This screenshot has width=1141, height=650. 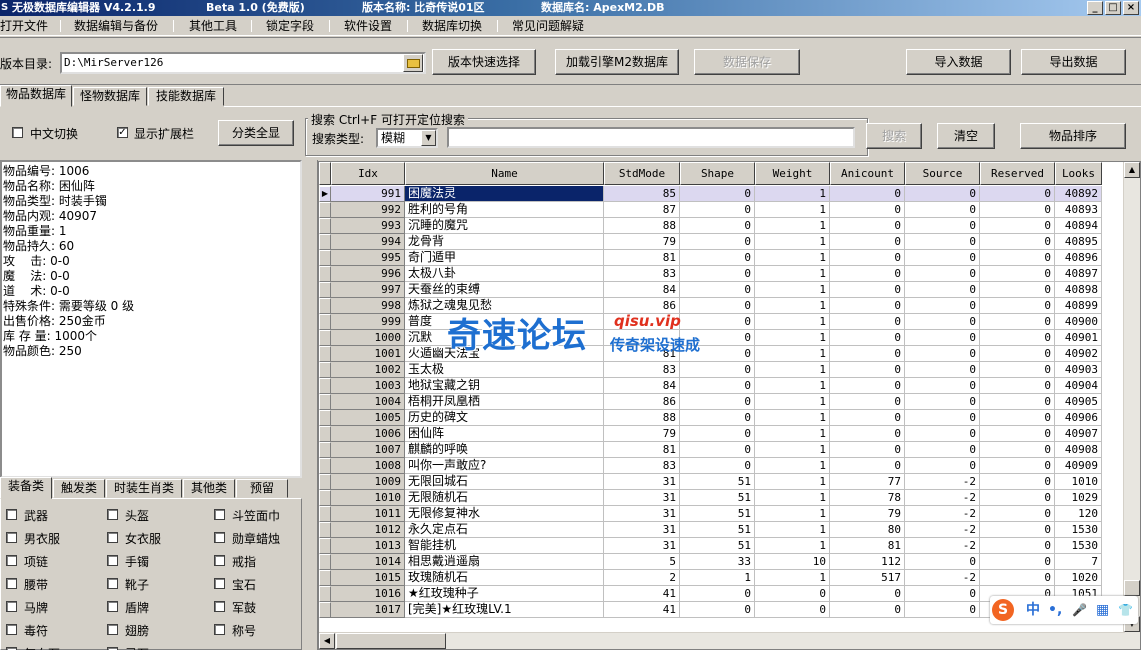 I want to click on cell-looks: 40896, so click(x=1078, y=258).